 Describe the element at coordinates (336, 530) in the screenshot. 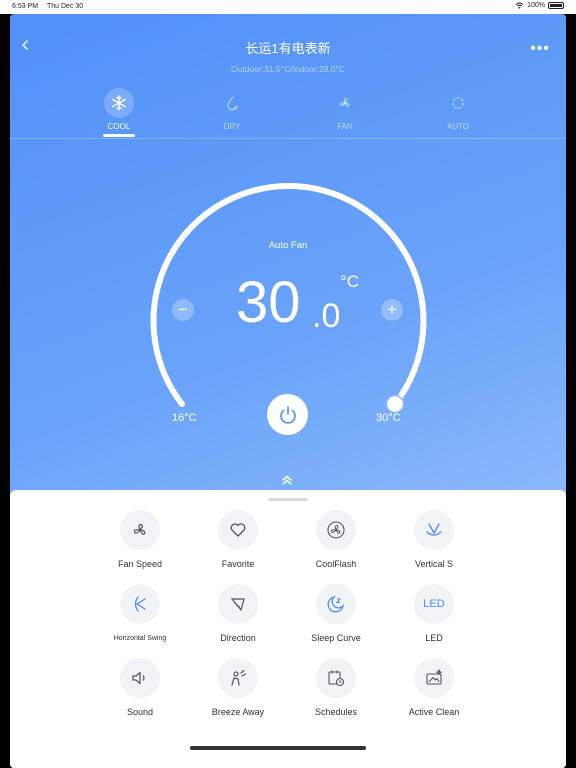

I see `coolflash-icon` at that location.